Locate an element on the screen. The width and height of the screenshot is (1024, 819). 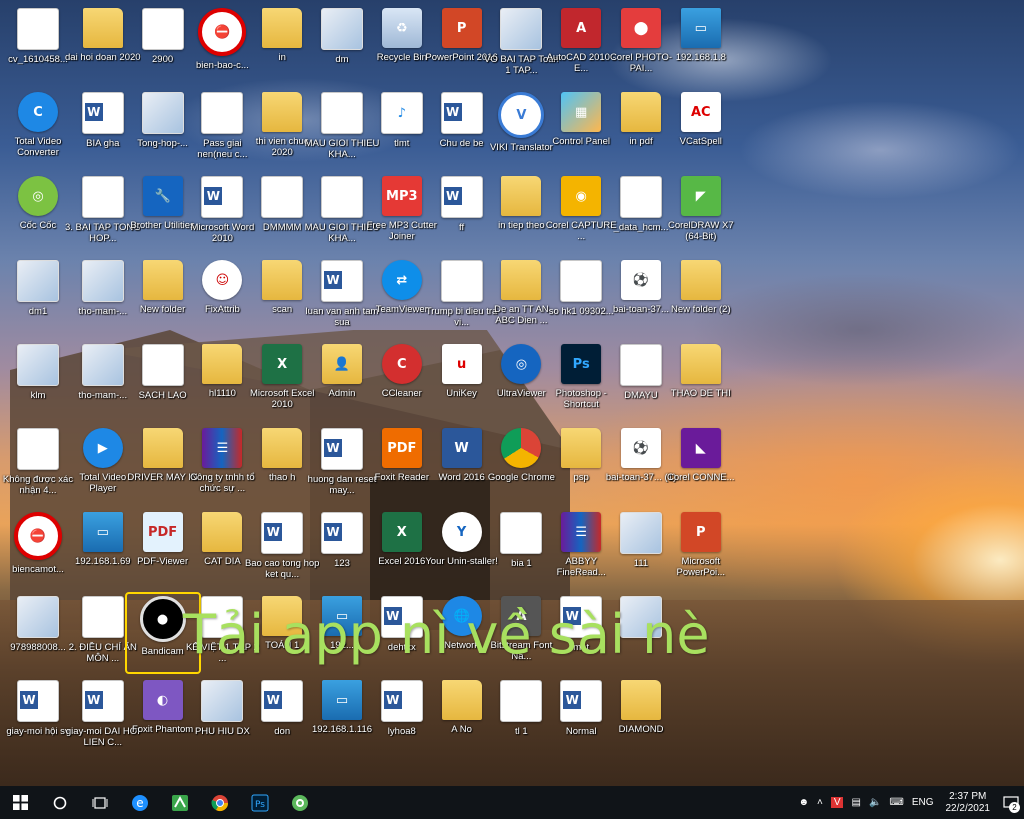
desktop-icon-label: CorelDRAW X7 (64-Bit) is located at coordinates (700, 231).